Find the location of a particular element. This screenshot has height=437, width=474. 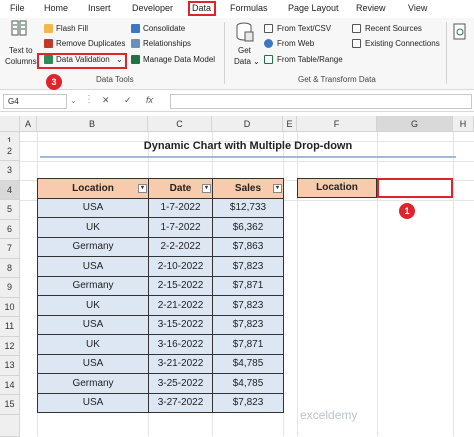

column-header-f: F is located at coordinates (337, 124).